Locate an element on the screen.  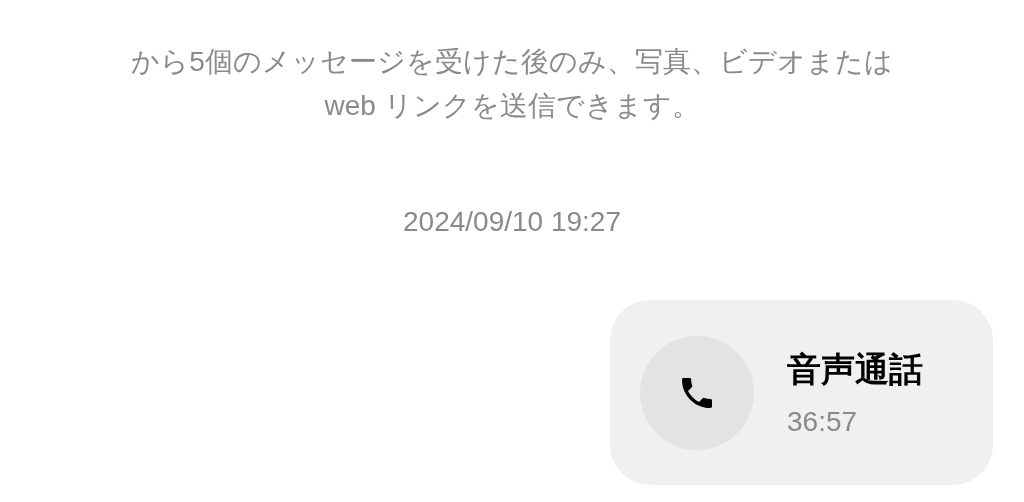
call-bubble: 音声通話 36:57 is located at coordinates (801, 392).